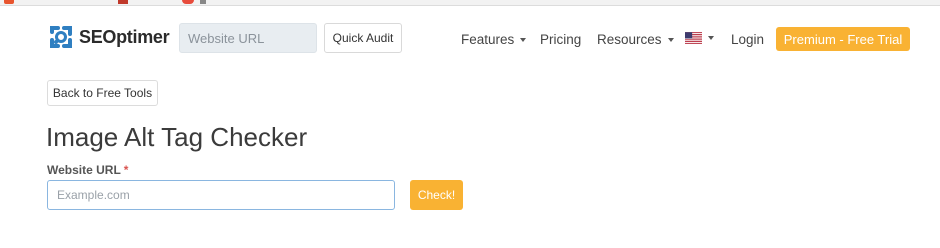  What do you see at coordinates (363, 38) in the screenshot?
I see `quick-audit-button: Quick Audit` at bounding box center [363, 38].